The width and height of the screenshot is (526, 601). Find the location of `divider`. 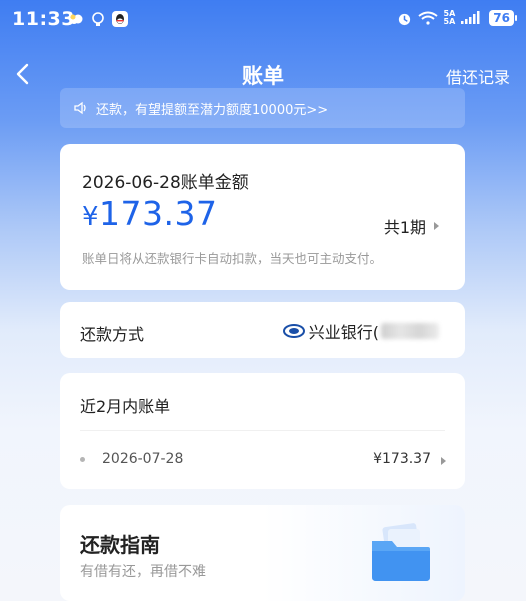

divider is located at coordinates (262, 430).